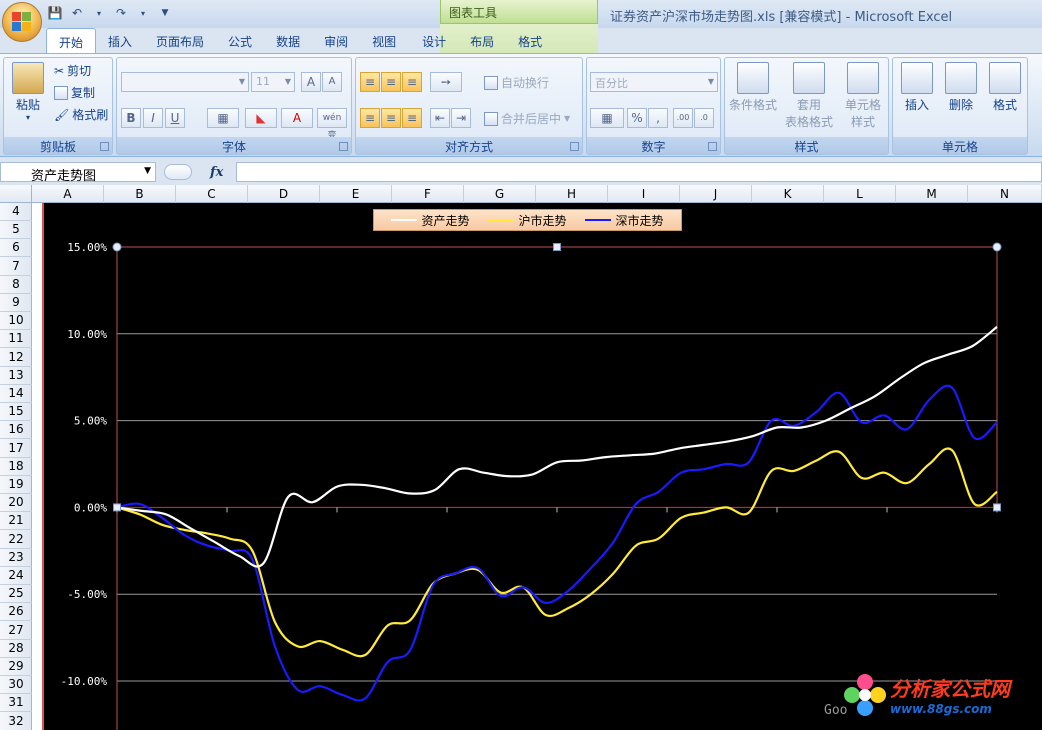  I want to click on paste-button: 粘贴 ▾, so click(28, 92).